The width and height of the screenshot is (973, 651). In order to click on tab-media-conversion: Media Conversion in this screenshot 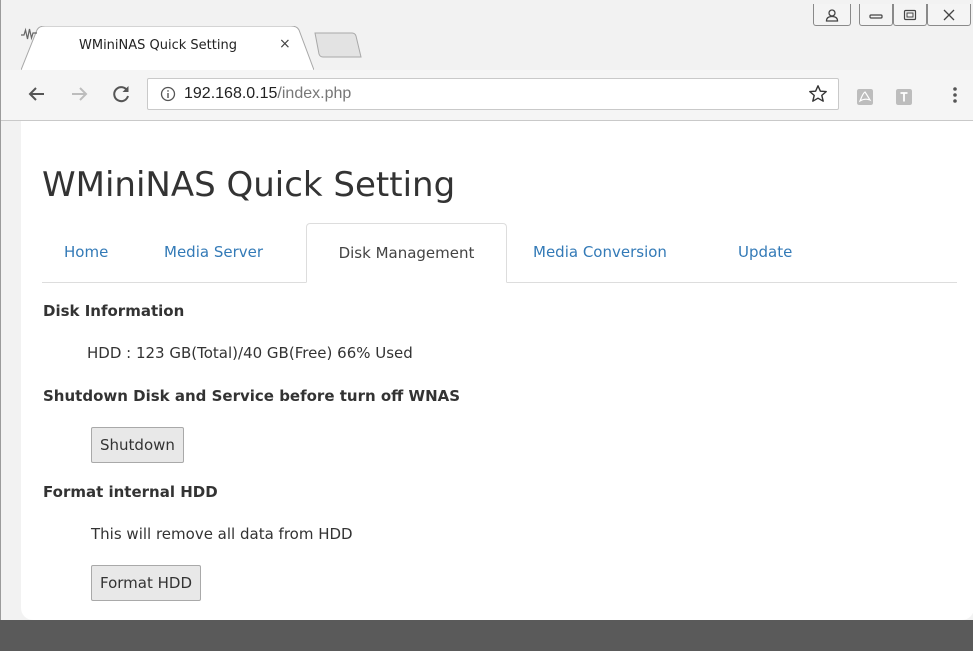, I will do `click(600, 252)`.